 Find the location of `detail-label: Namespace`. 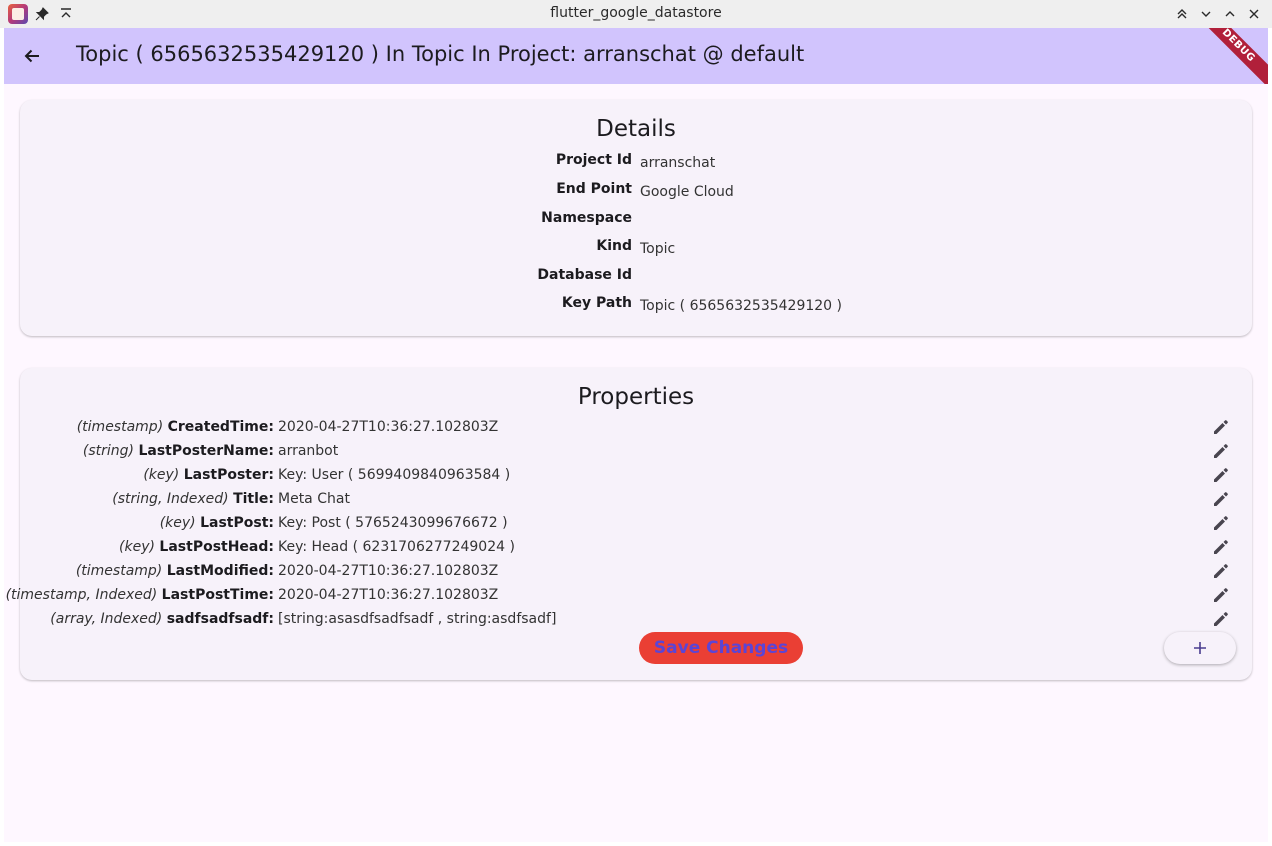

detail-label: Namespace is located at coordinates (586, 218).